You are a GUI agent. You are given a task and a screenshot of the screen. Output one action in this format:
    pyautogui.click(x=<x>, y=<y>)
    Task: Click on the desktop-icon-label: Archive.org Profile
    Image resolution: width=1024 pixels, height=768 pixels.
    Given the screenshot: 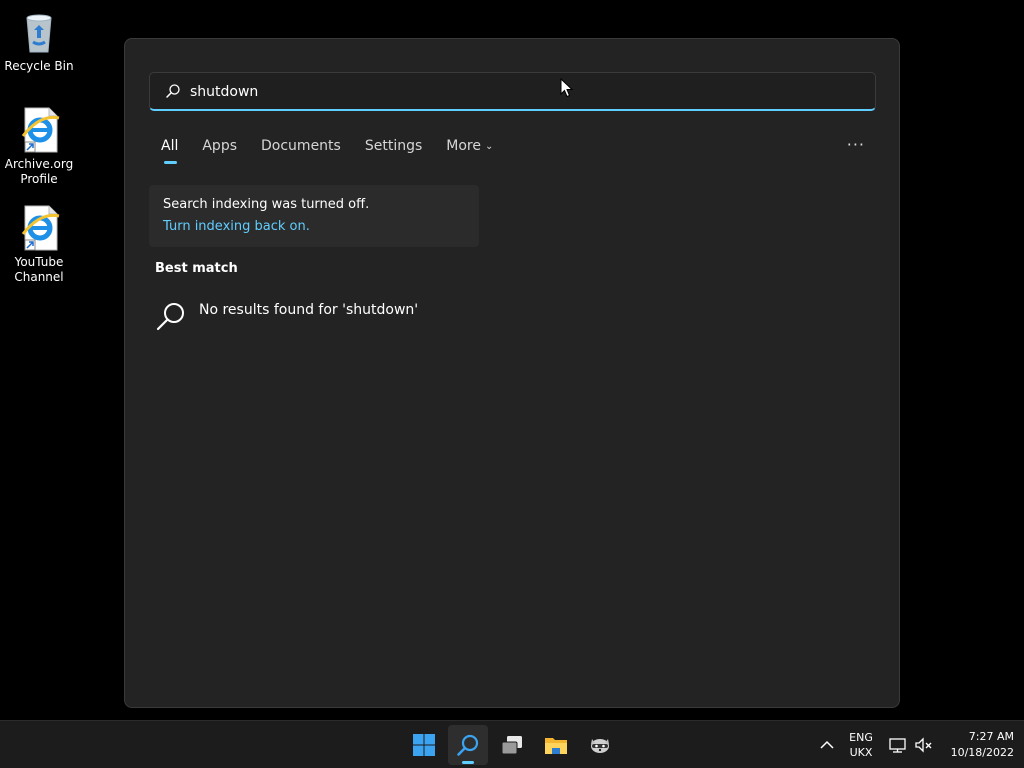 What is the action you would take?
    pyautogui.click(x=39, y=171)
    